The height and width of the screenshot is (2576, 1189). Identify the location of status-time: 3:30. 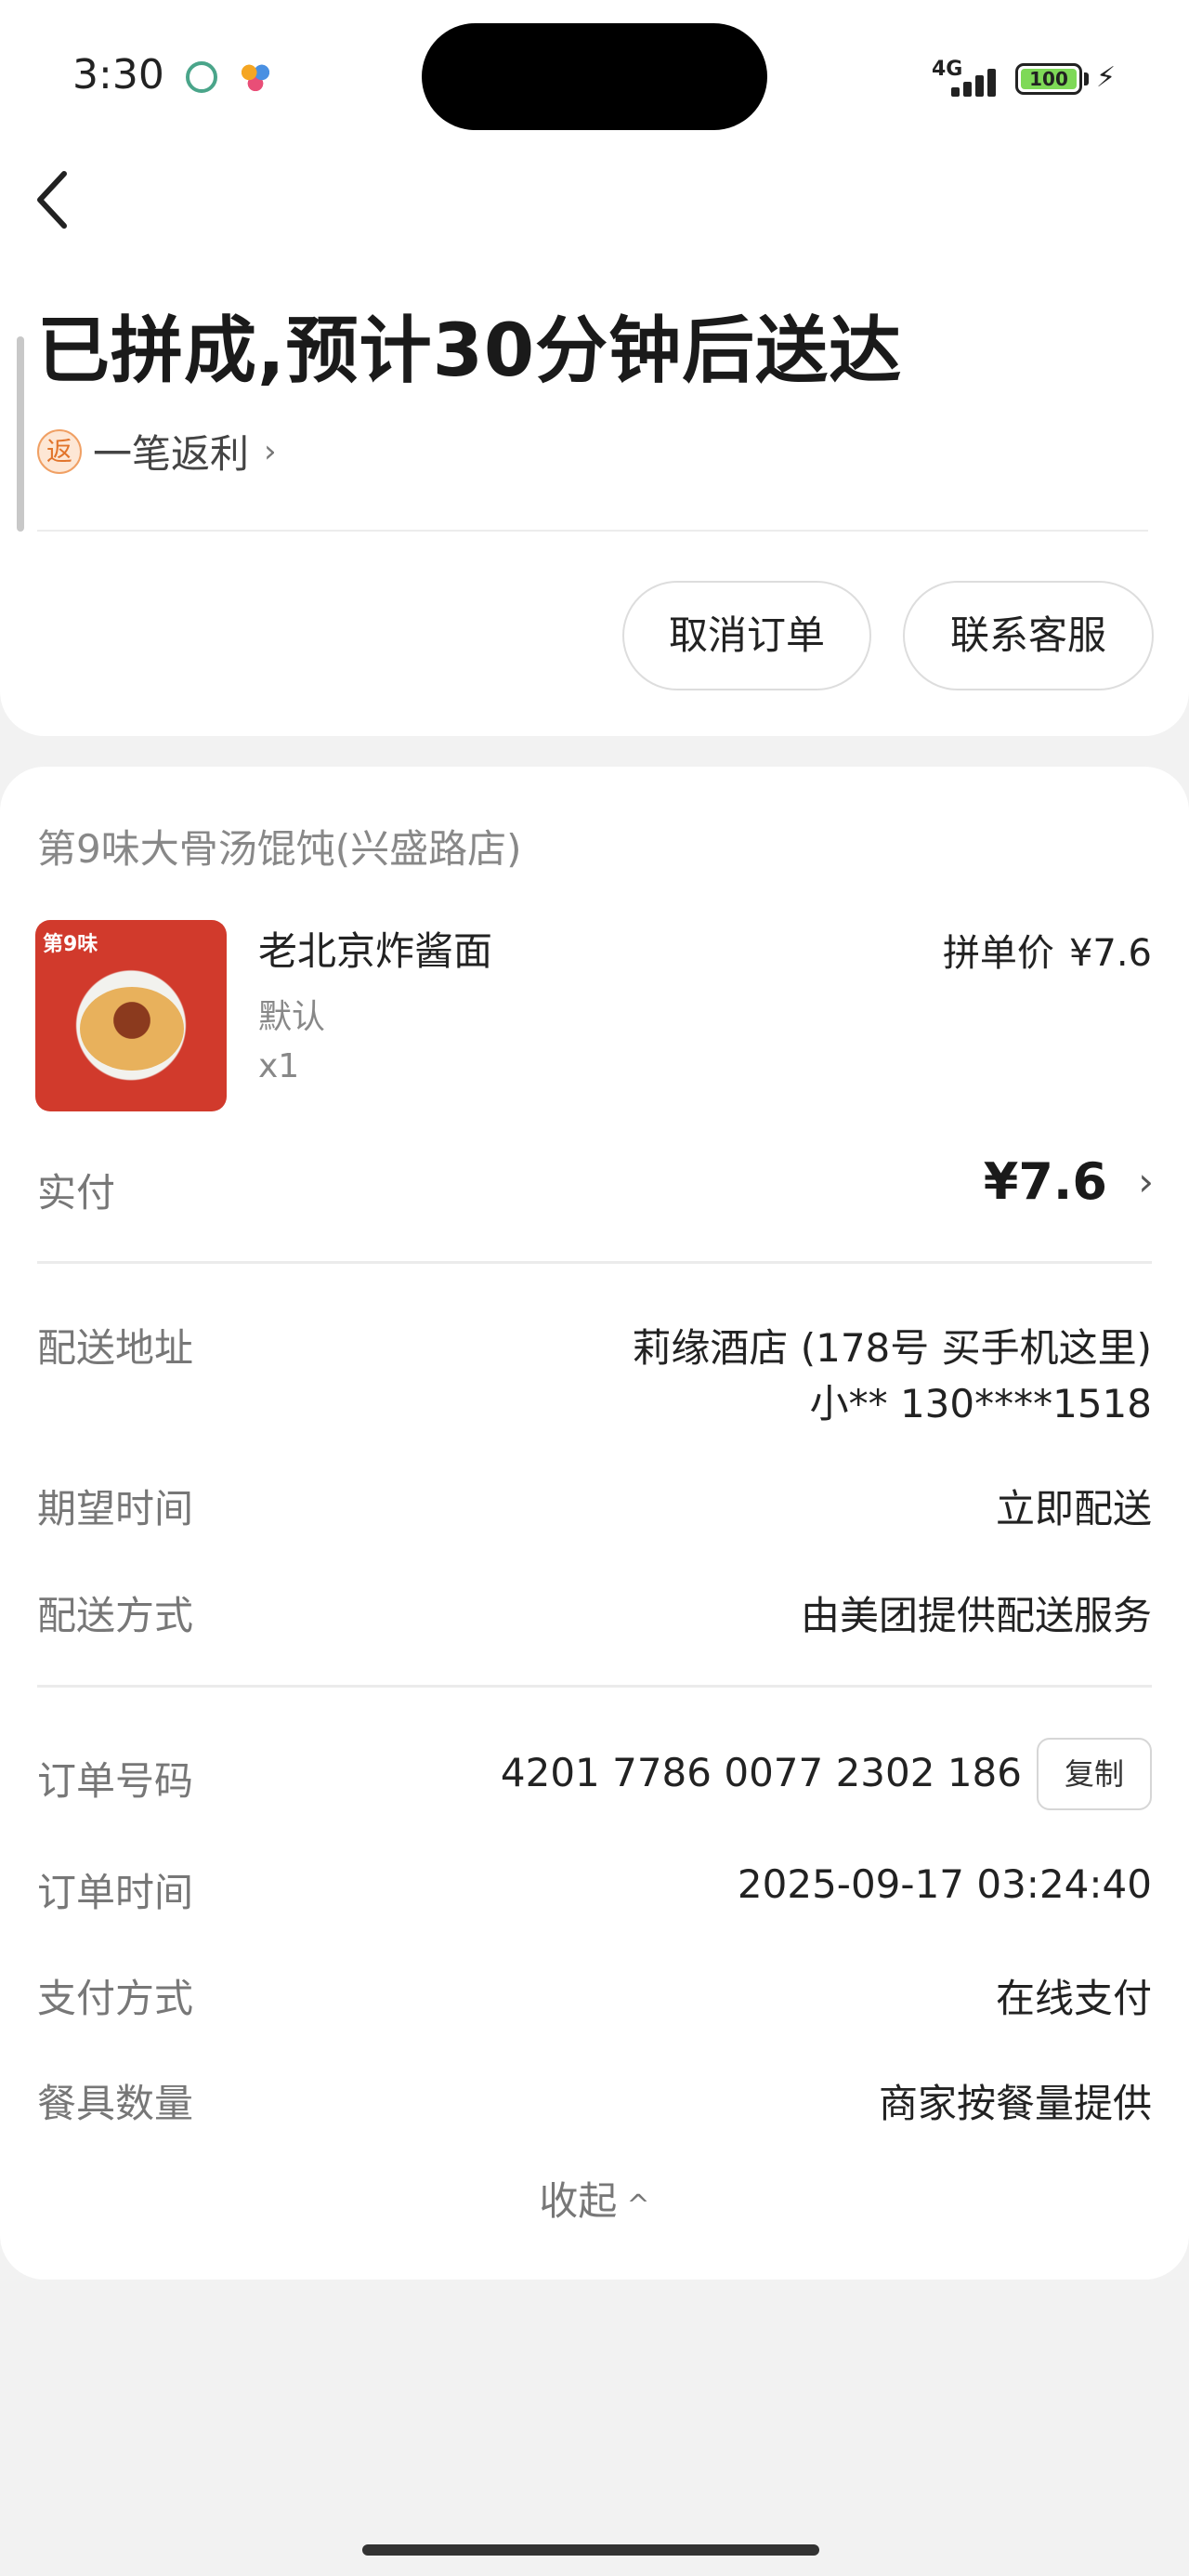
(118, 75).